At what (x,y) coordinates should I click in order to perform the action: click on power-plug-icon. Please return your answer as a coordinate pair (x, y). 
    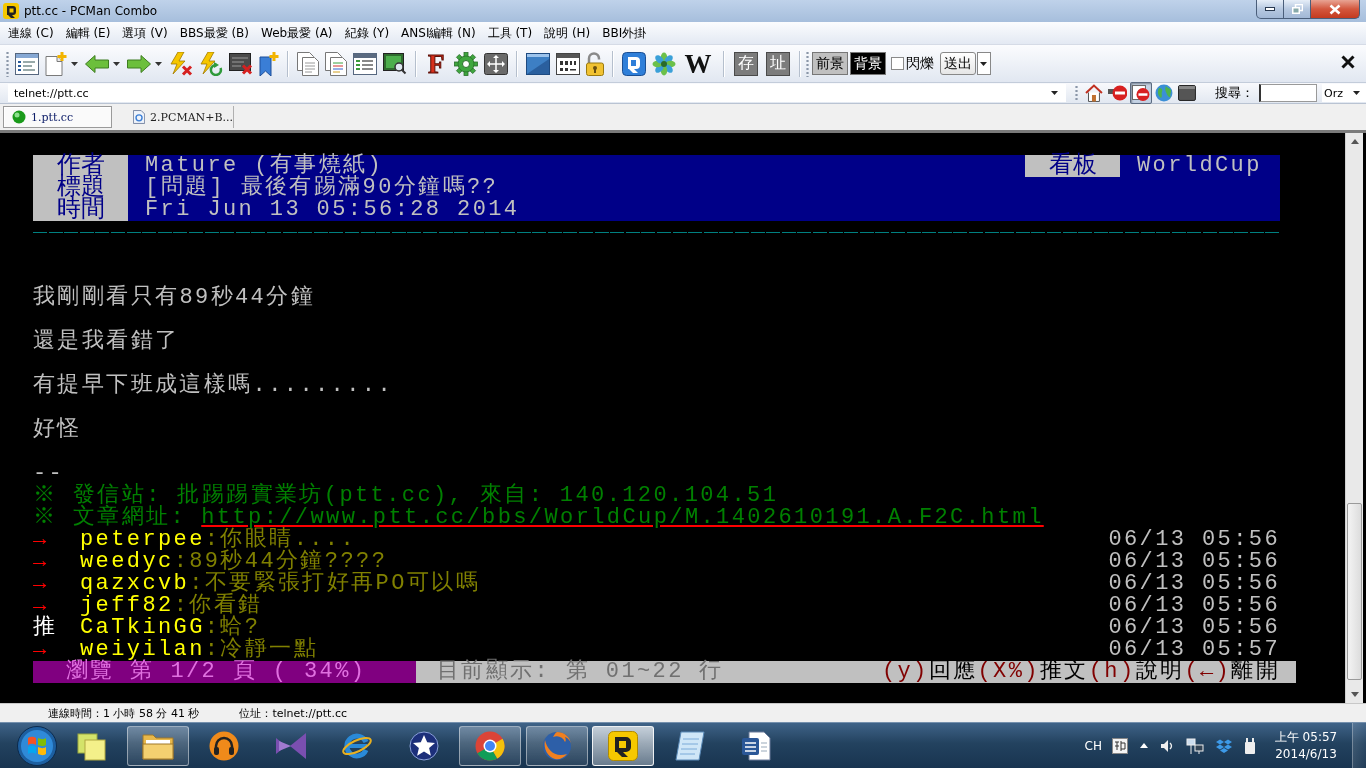
    Looking at the image, I should click on (1250, 745).